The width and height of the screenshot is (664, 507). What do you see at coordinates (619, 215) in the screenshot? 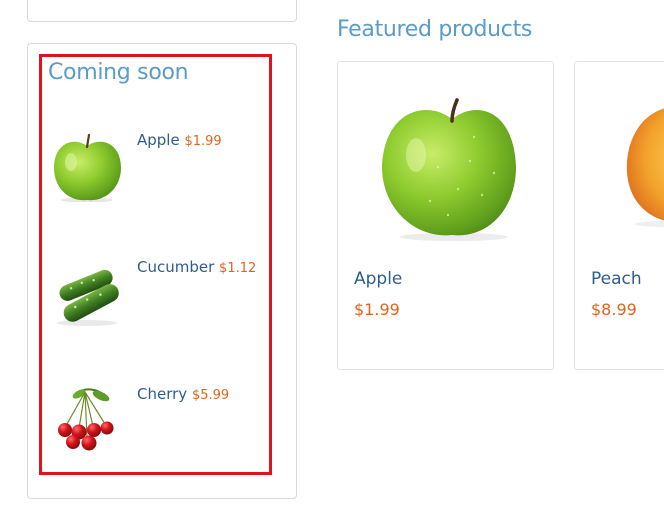
I see `featured-product-card-peach: Peach $8.99` at bounding box center [619, 215].